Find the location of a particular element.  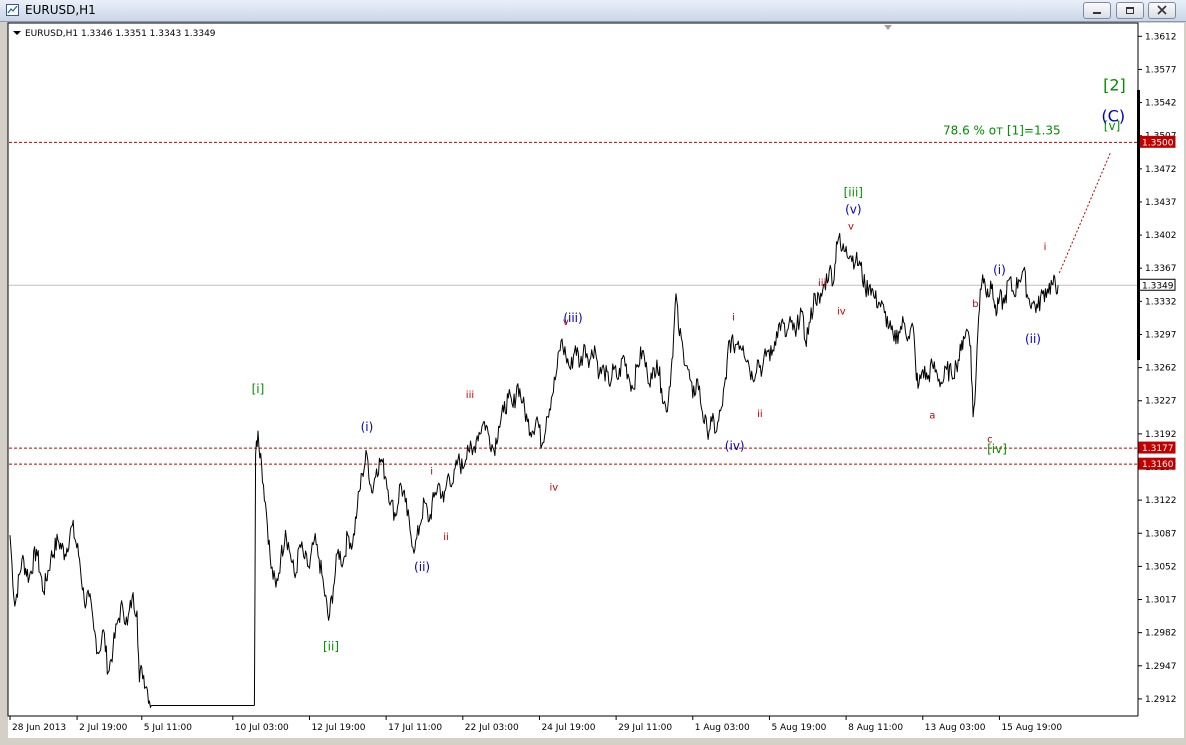

y-tick-label: 1.3227 is located at coordinates (1161, 402).